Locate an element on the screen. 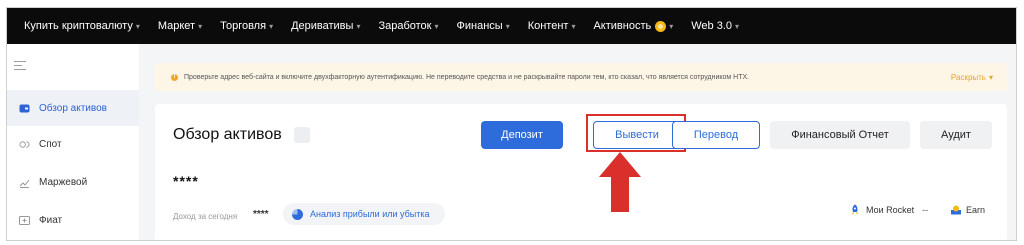  my-rocket-link: Мои Rocket -- is located at coordinates (888, 210).